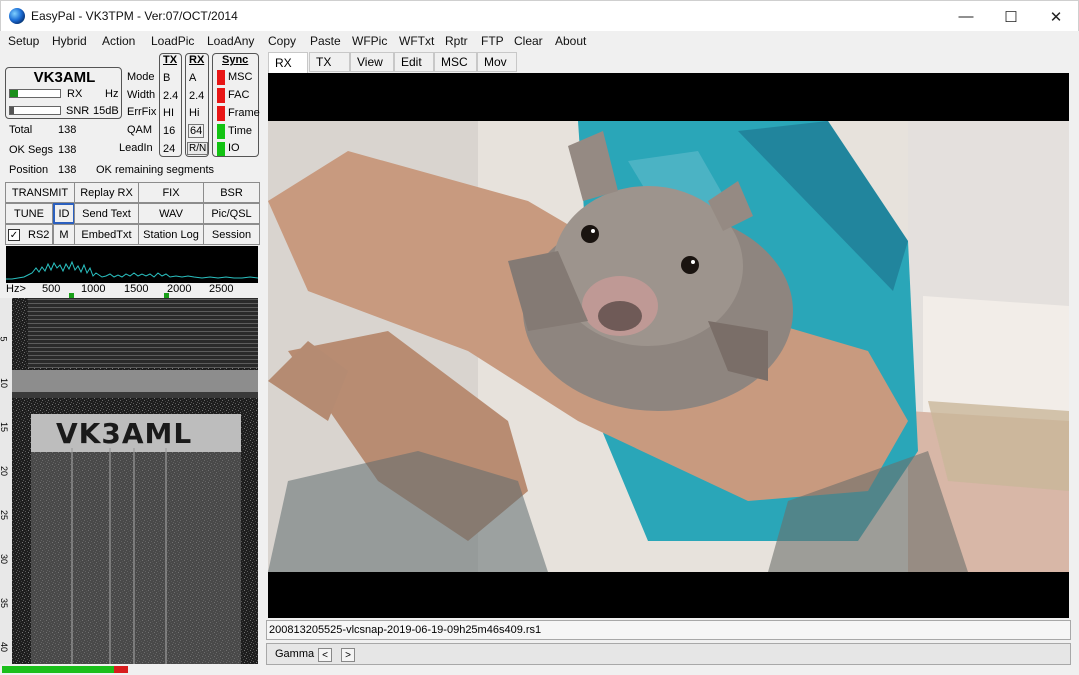  I want to click on tab-rx: RX, so click(288, 62).